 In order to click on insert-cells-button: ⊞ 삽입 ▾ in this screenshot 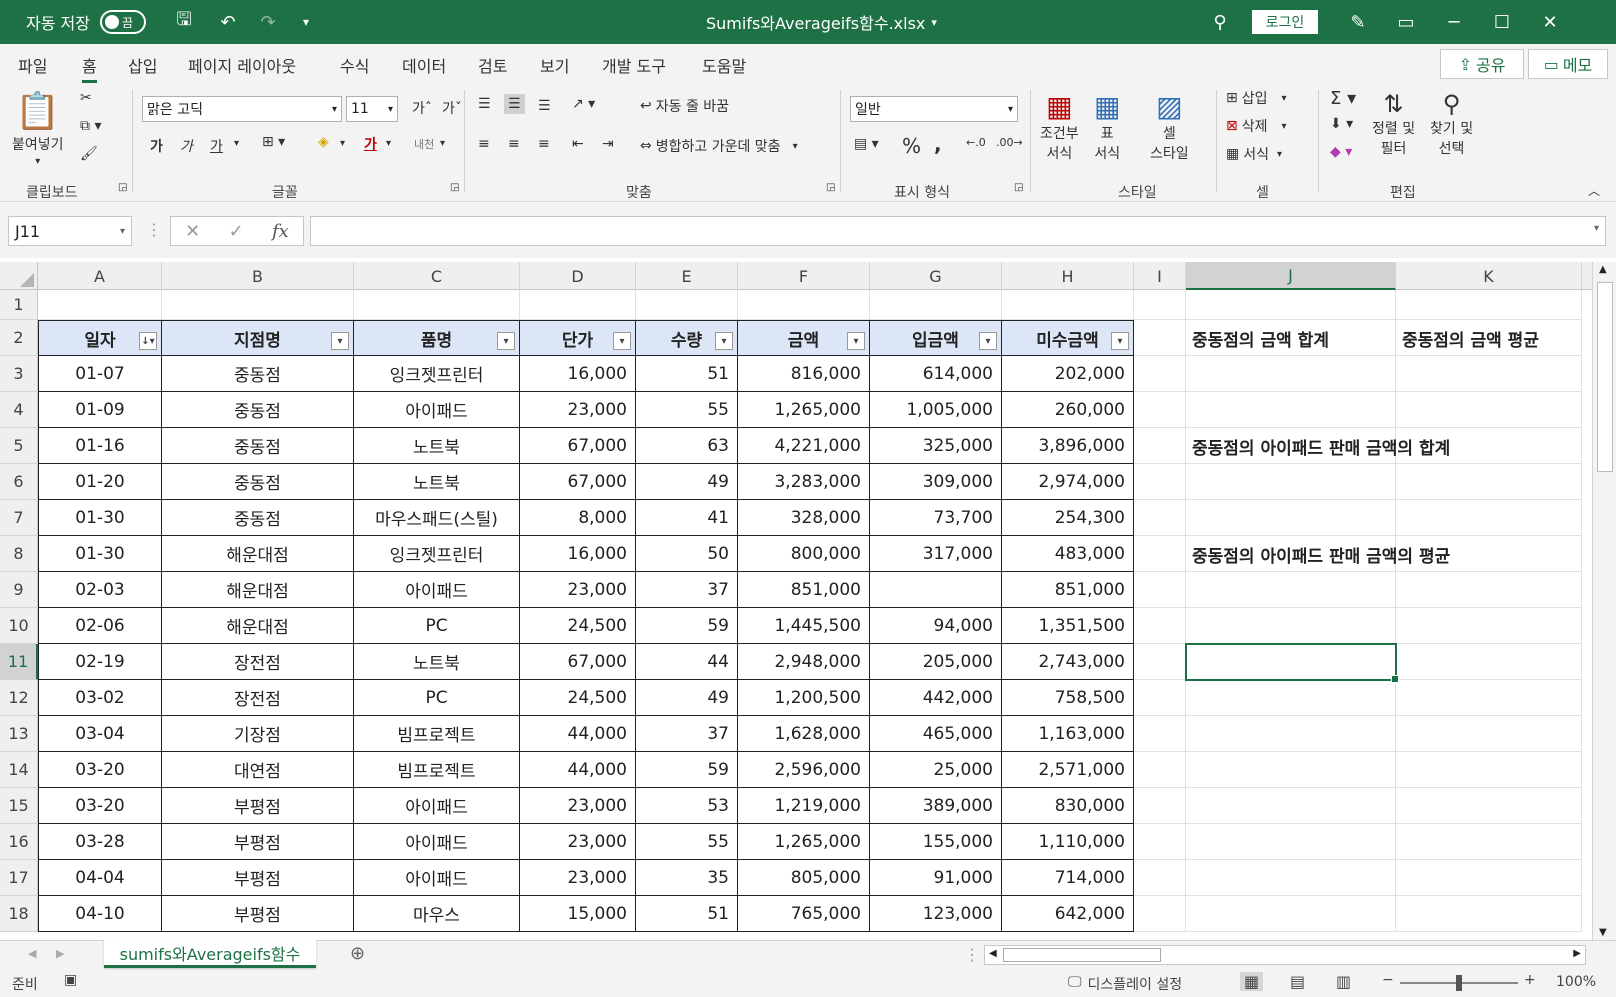, I will do `click(1256, 98)`.